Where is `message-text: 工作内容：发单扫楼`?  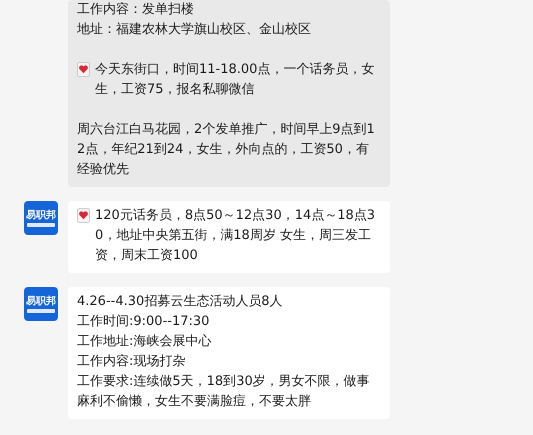
message-text: 工作内容：发单扫楼 is located at coordinates (136, 10).